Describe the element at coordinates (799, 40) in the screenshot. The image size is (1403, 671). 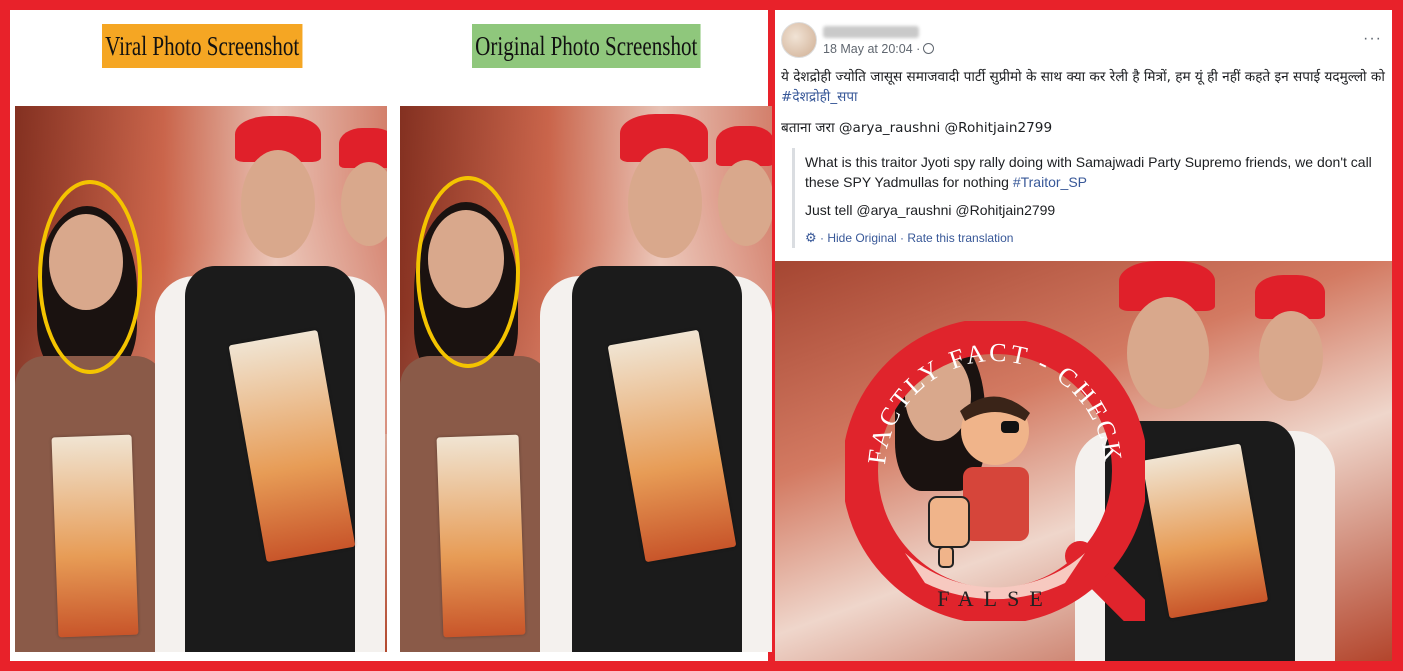
I see `avatar` at that location.